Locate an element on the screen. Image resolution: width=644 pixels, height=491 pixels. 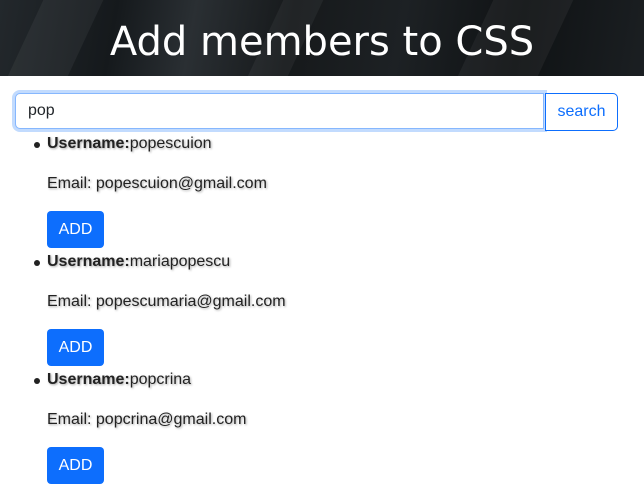
username-line: Username:popcrina is located at coordinates (119, 380).